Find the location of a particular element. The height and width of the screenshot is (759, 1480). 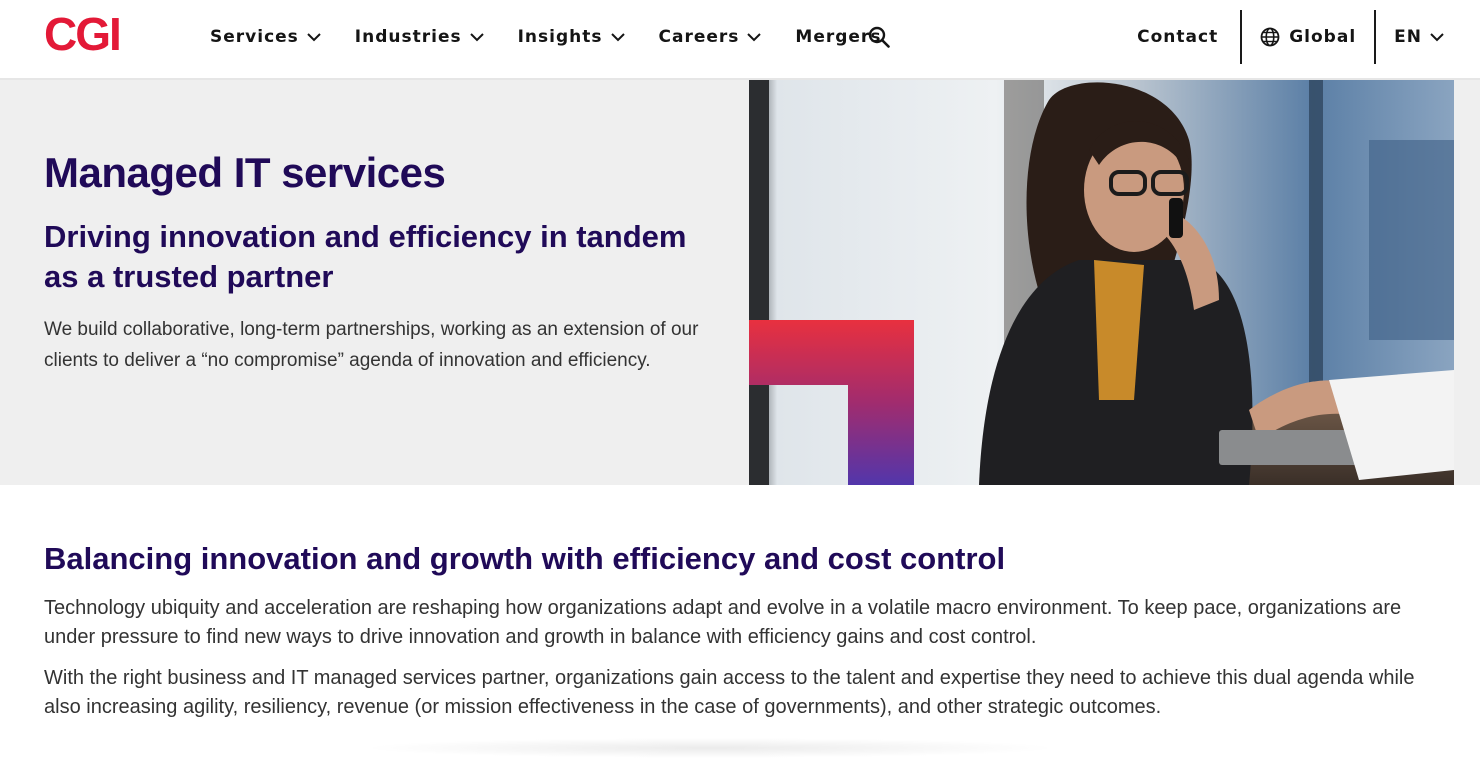

nav-services: Services is located at coordinates (265, 37).